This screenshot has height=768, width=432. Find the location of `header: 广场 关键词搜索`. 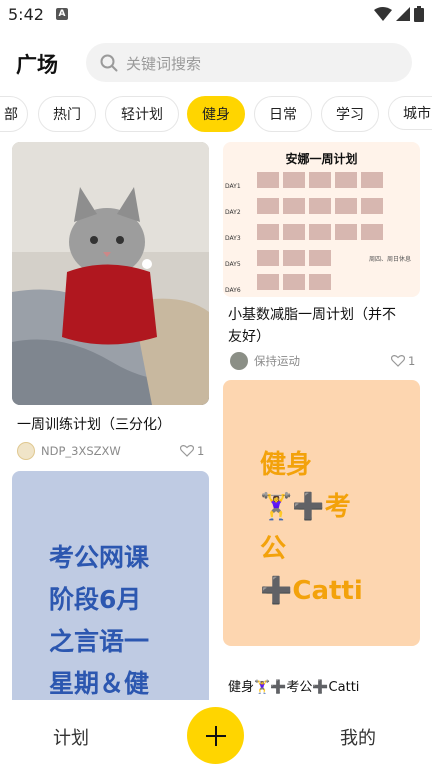

header: 广场 关键词搜索 is located at coordinates (216, 63).